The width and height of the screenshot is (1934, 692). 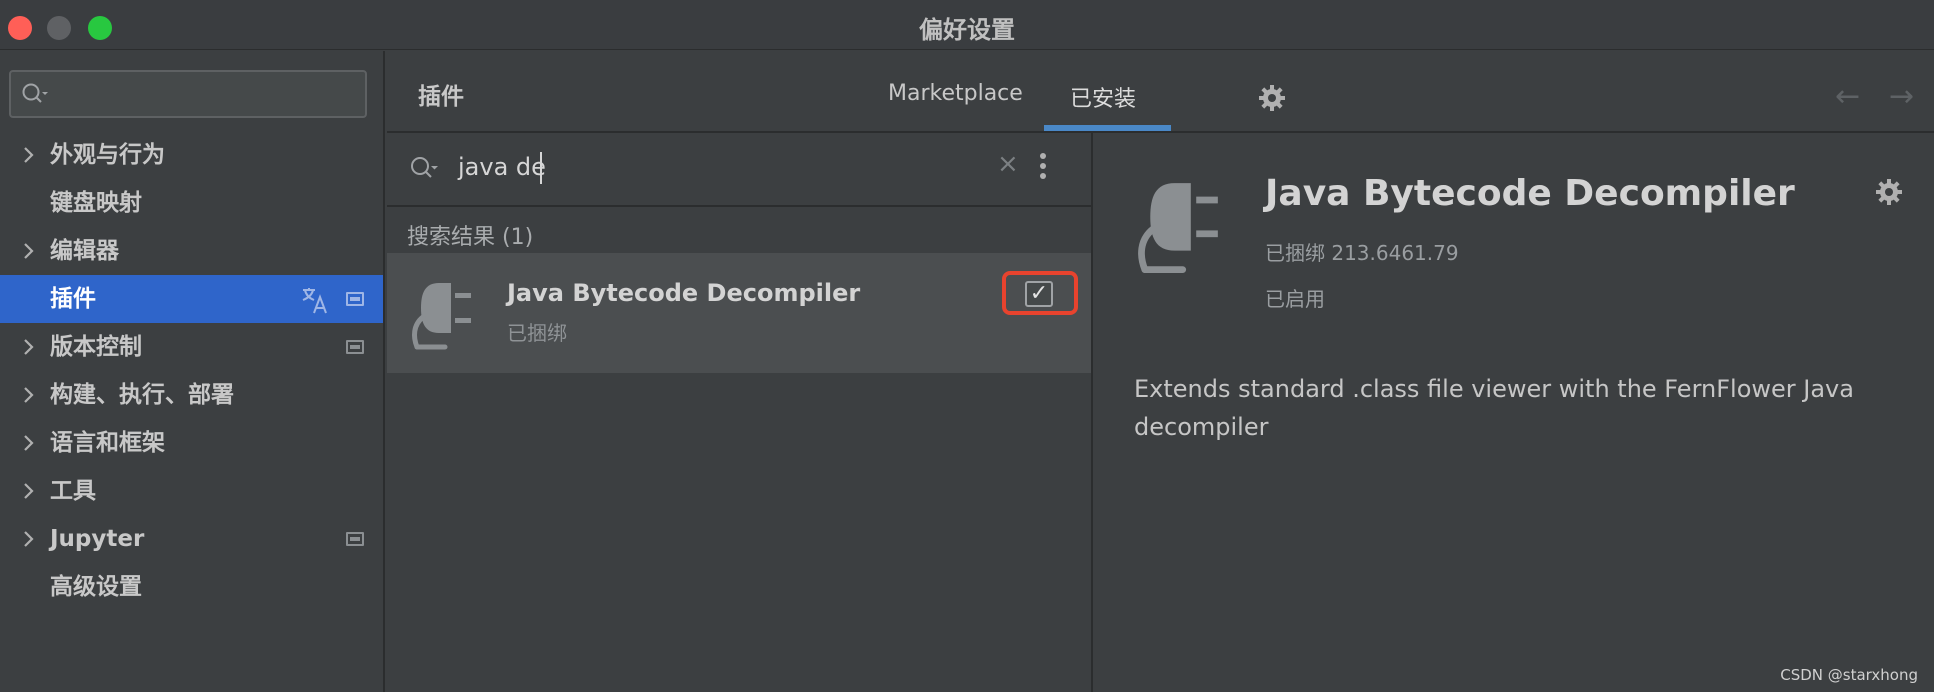 I want to click on translate-icon, so click(x=314, y=301).